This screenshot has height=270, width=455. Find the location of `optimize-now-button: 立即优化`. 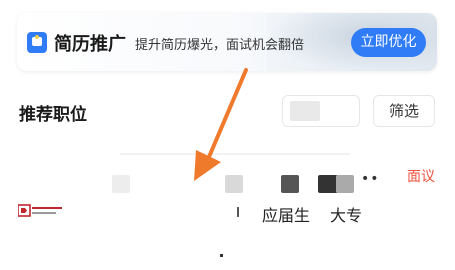

optimize-now-button: 立即优化 is located at coordinates (388, 42).